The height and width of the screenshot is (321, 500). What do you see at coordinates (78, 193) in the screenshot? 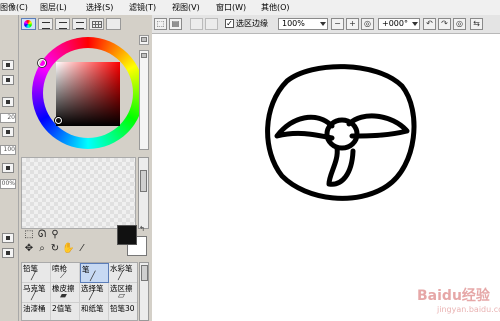
I see `swatch-grid` at bounding box center [78, 193].